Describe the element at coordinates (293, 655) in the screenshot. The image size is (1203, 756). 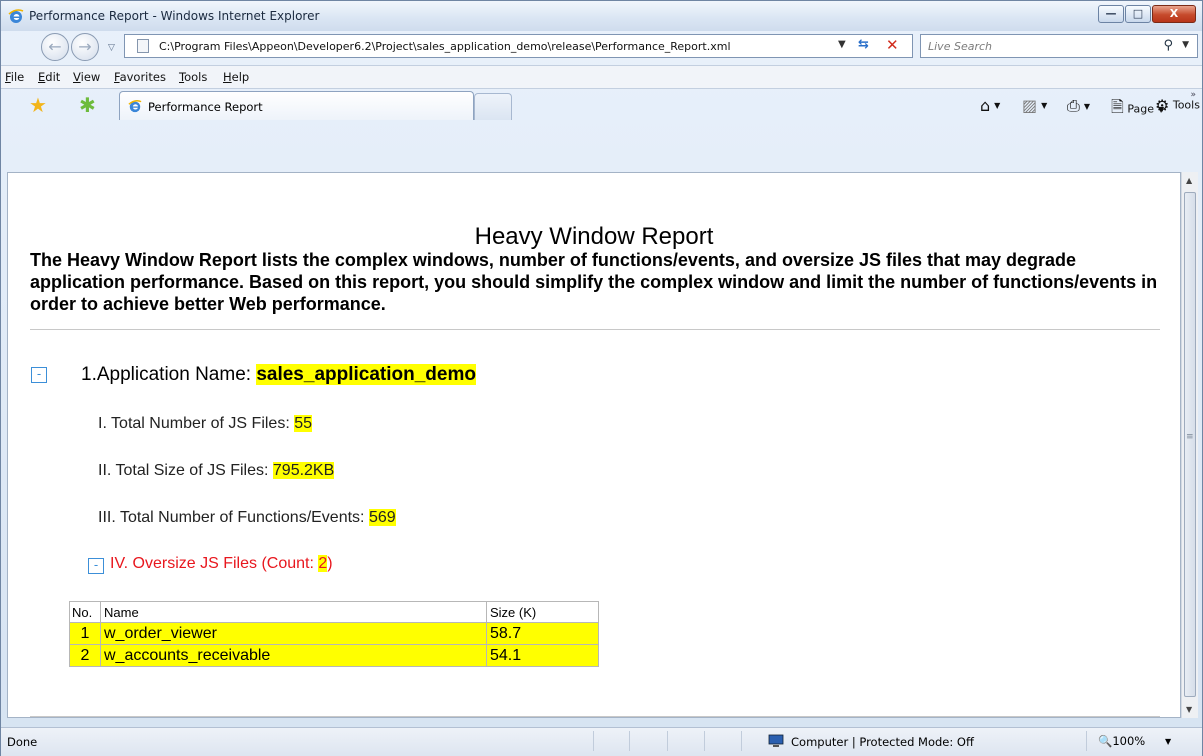
I see `row-file-name: w_accounts_receivable` at that location.